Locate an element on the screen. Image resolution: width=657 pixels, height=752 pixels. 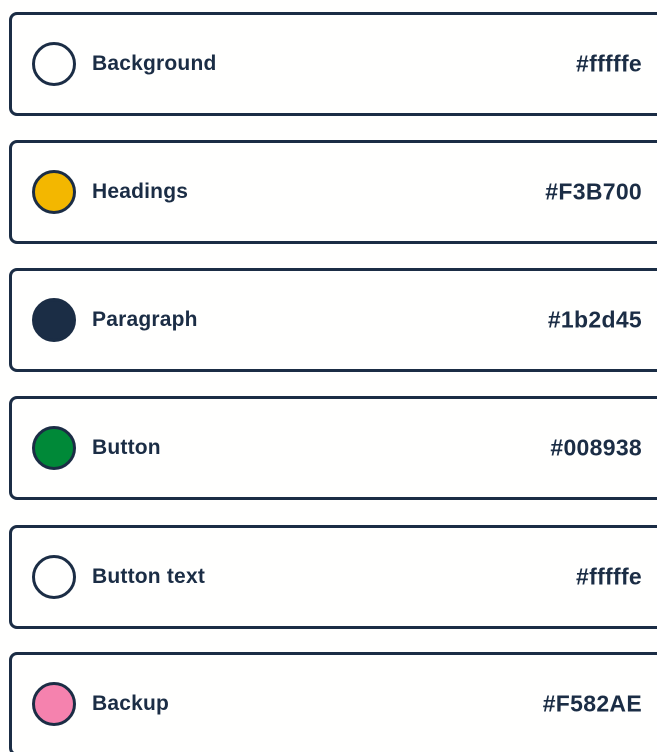
color-label: Paragraph is located at coordinates (145, 319).